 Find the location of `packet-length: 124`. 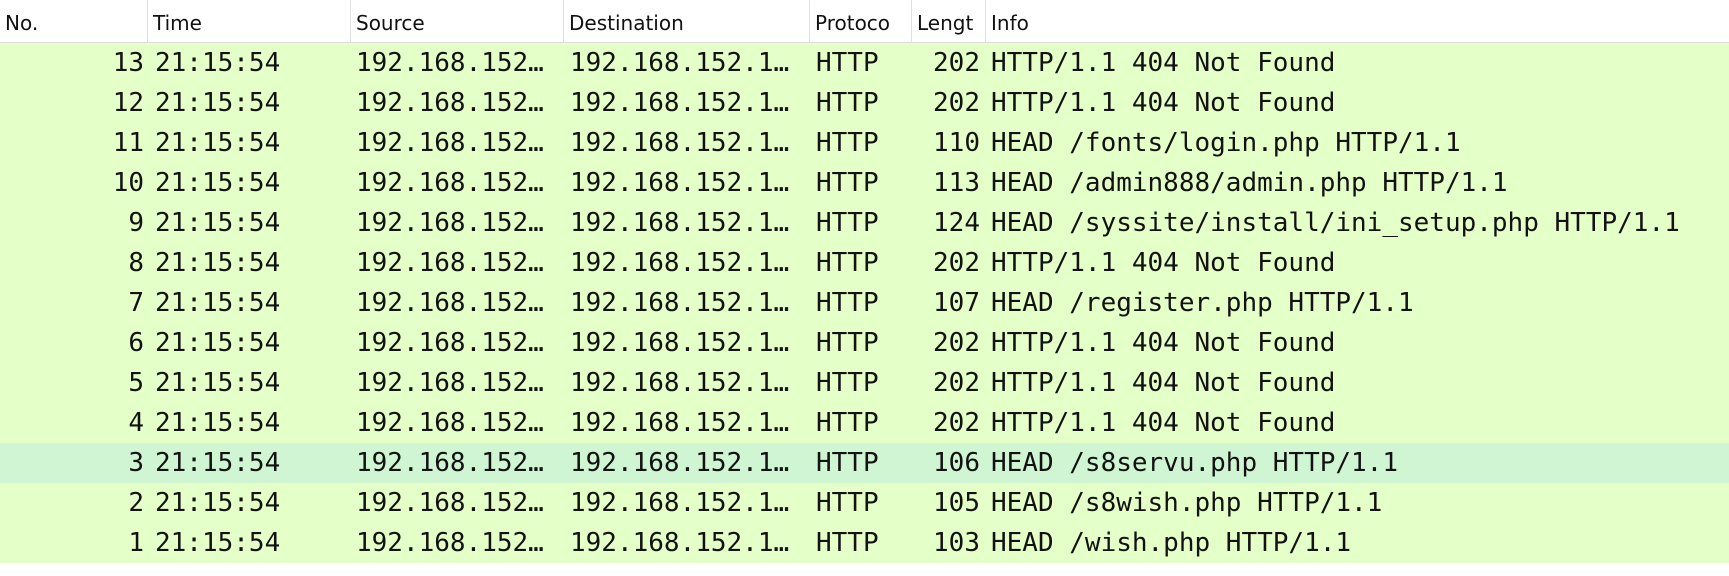

packet-length: 124 is located at coordinates (956, 223).